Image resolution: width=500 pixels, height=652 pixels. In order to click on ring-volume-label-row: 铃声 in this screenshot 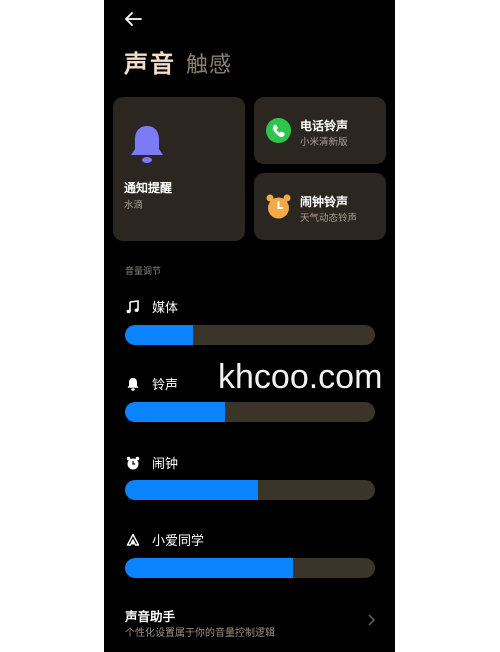, I will do `click(152, 383)`.